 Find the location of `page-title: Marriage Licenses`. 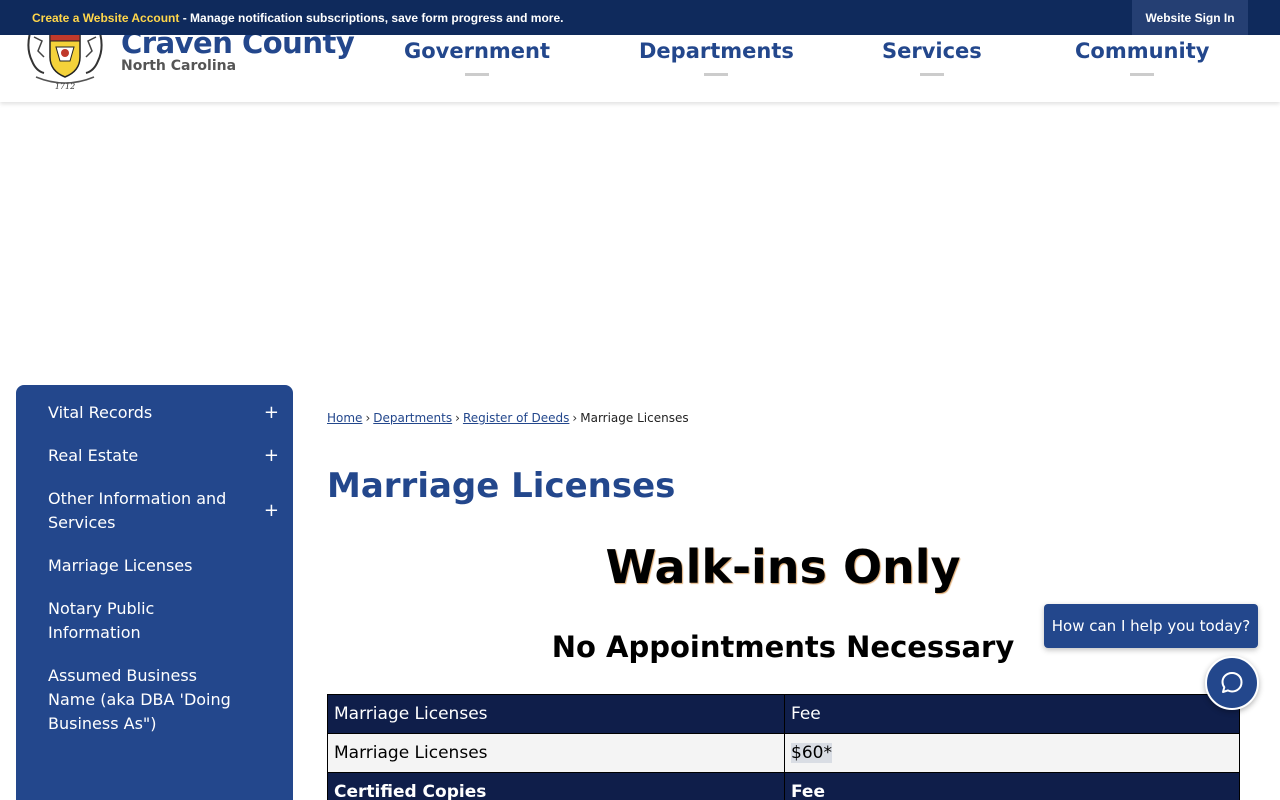

page-title: Marriage Licenses is located at coordinates (501, 486).